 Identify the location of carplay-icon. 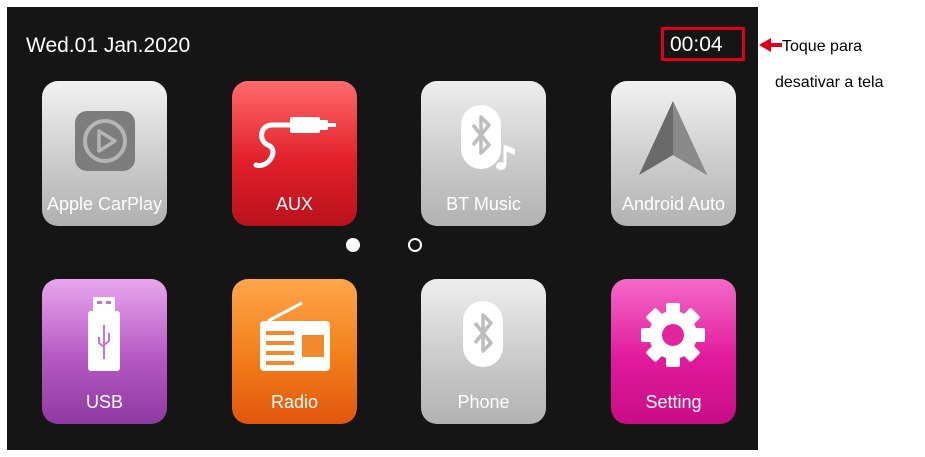
(105, 141).